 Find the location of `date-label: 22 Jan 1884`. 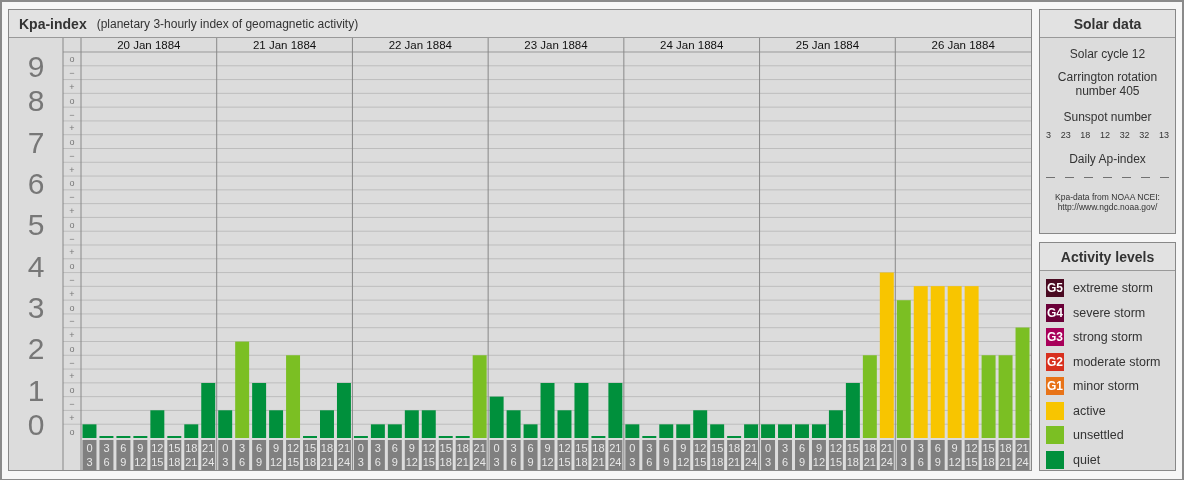

date-label: 22 Jan 1884 is located at coordinates (420, 45).